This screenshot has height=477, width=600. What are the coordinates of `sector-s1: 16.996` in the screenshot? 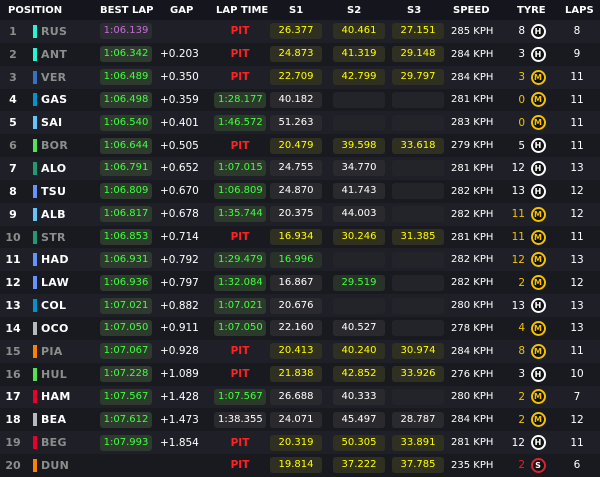 It's located at (296, 259).